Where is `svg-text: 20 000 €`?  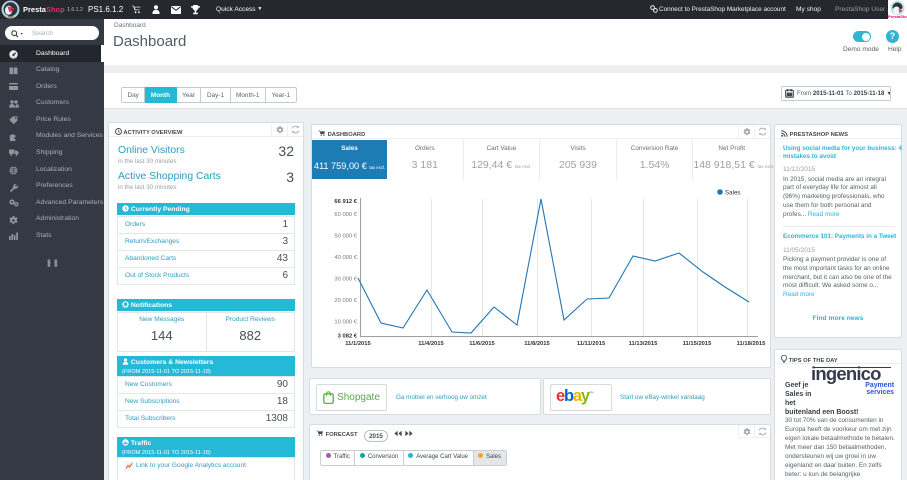
svg-text: 20 000 € is located at coordinates (345, 301).